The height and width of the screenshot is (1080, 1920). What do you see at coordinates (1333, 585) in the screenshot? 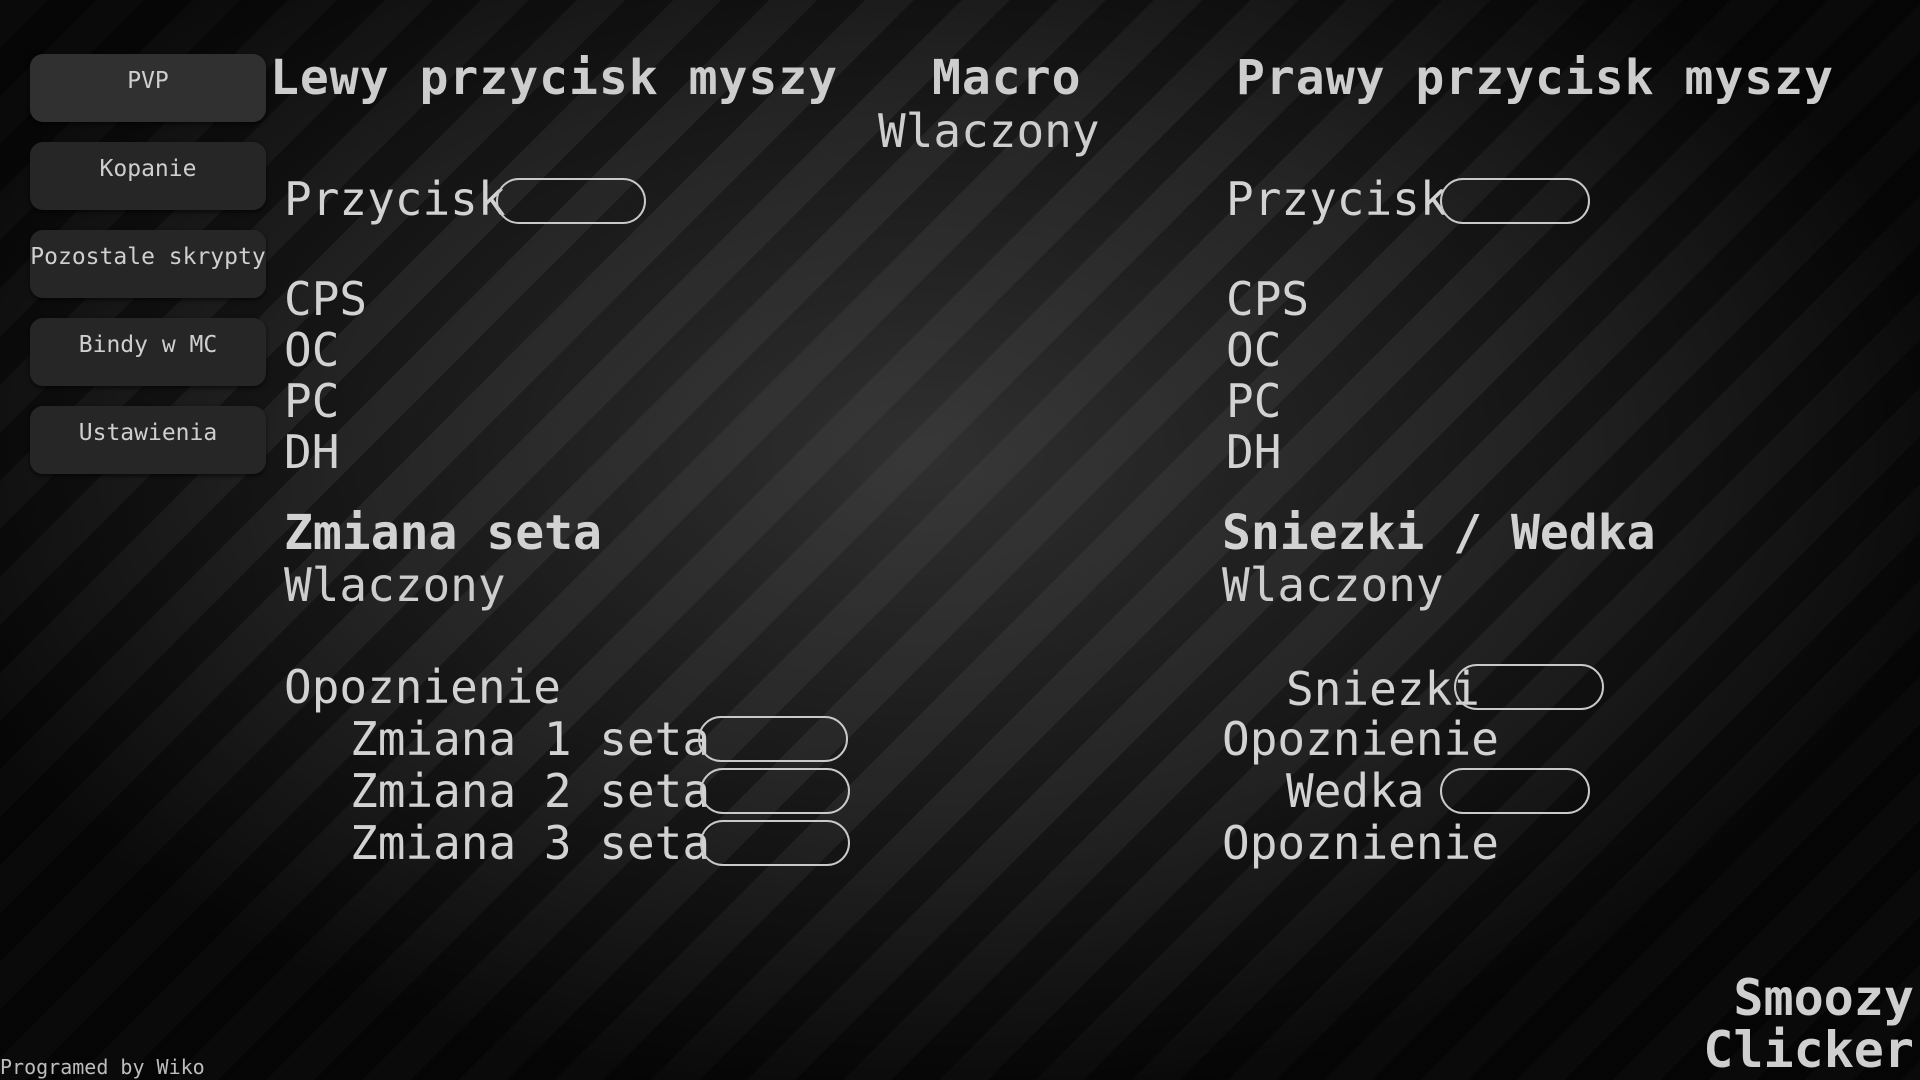
I see `snowballs-rod-status-toggle: Wlaczony` at bounding box center [1333, 585].